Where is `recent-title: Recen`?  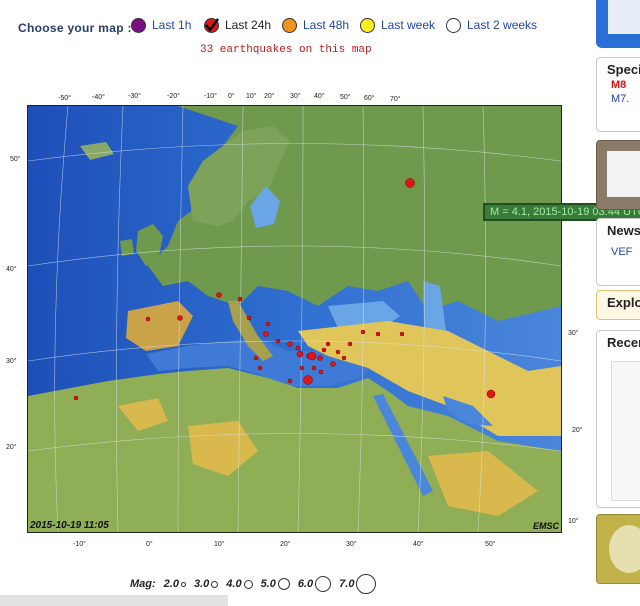
recent-title: Recen is located at coordinates (623, 342).